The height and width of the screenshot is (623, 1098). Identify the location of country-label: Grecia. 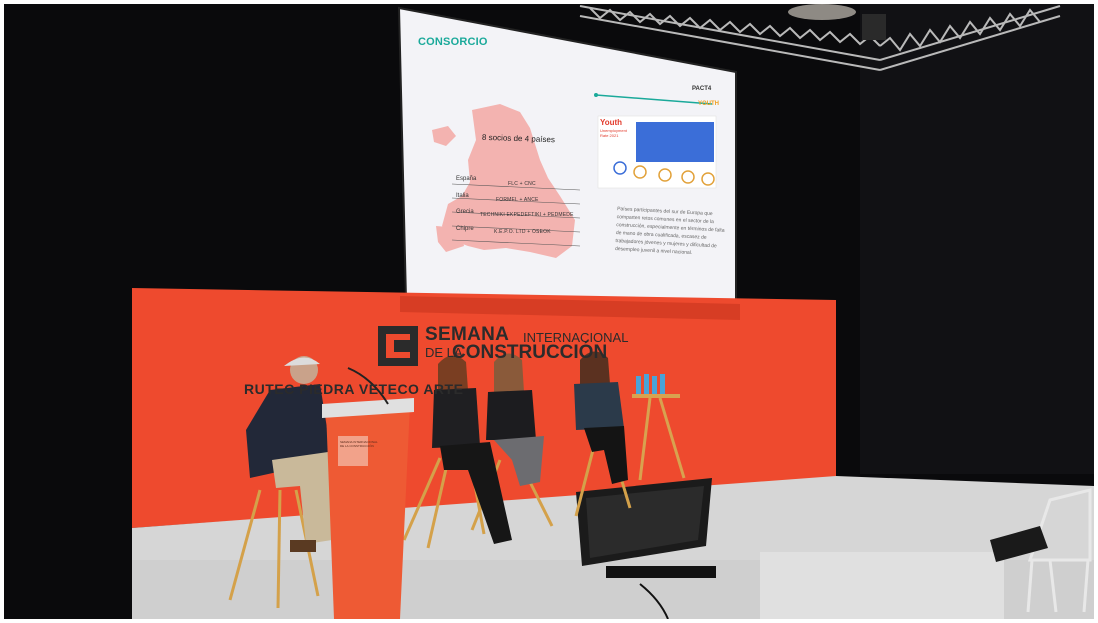
(465, 212).